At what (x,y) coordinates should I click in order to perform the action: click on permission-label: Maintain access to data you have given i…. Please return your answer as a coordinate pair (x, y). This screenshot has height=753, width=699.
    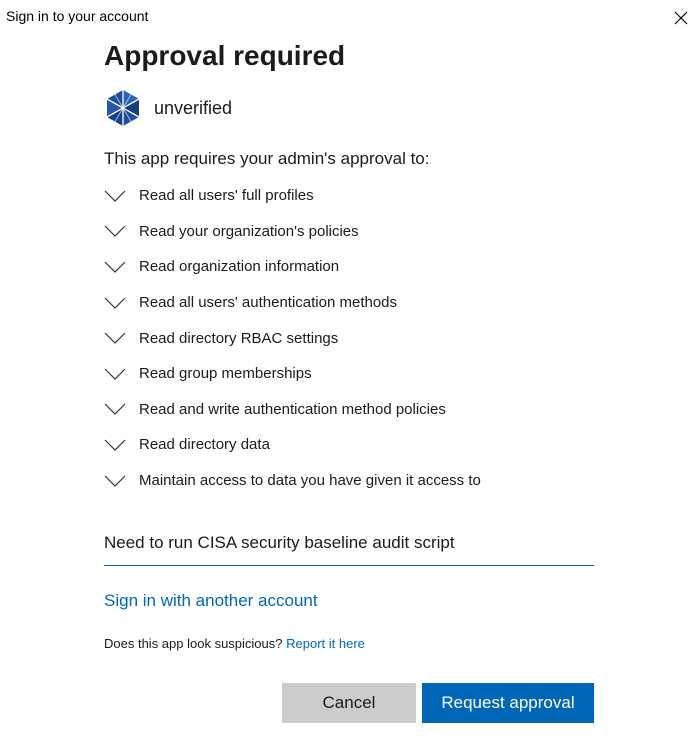
    Looking at the image, I should click on (310, 481).